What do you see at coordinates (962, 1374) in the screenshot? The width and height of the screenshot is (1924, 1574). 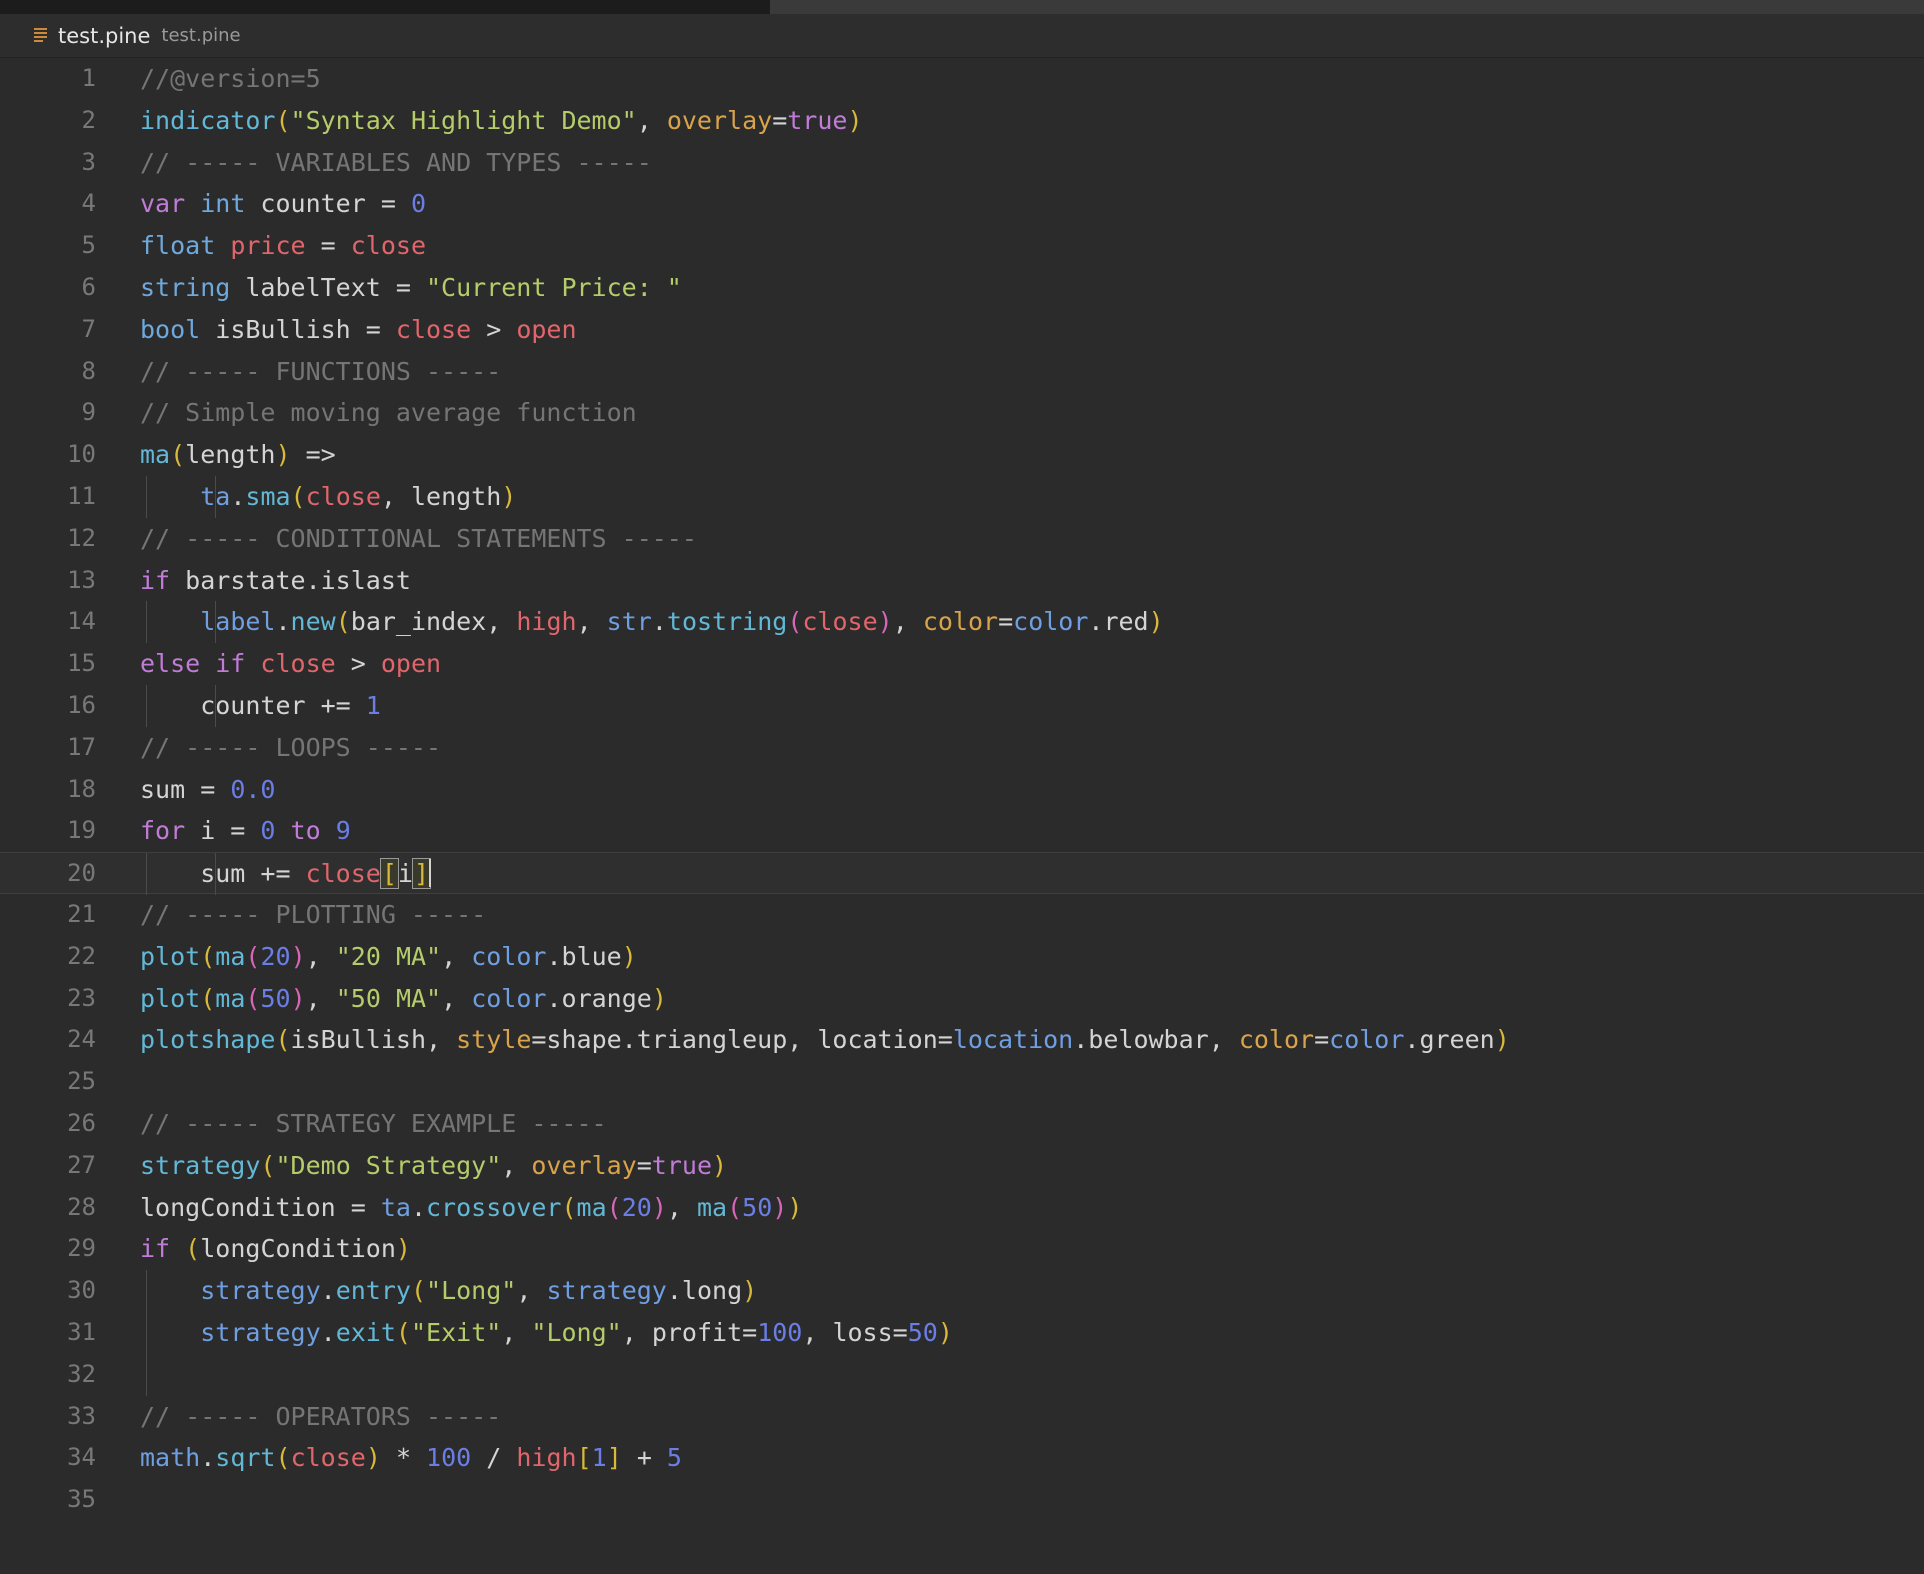 I see `code-line: 32` at bounding box center [962, 1374].